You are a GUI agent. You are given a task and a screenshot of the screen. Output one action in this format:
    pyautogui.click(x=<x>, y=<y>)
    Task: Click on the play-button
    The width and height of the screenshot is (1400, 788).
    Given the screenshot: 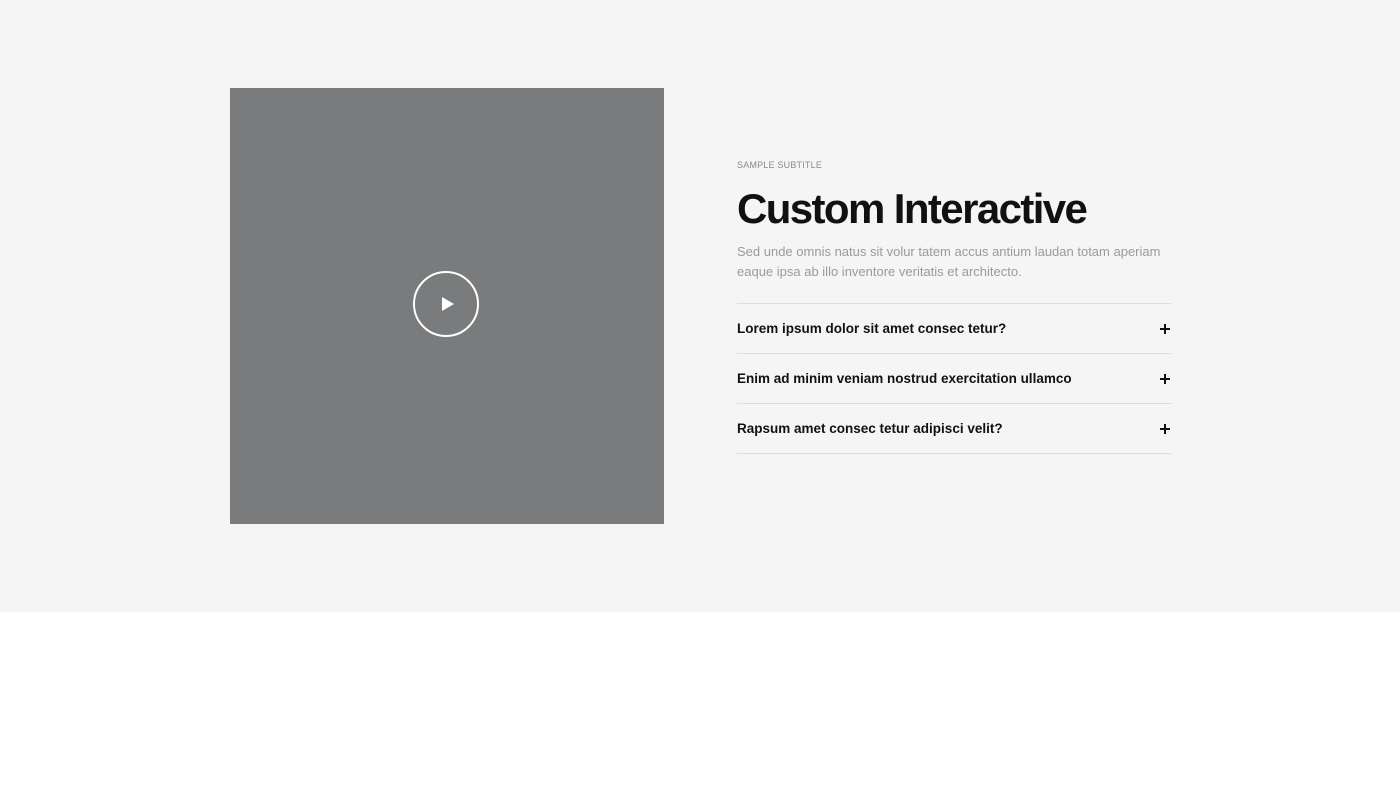 What is the action you would take?
    pyautogui.click(x=446, y=304)
    